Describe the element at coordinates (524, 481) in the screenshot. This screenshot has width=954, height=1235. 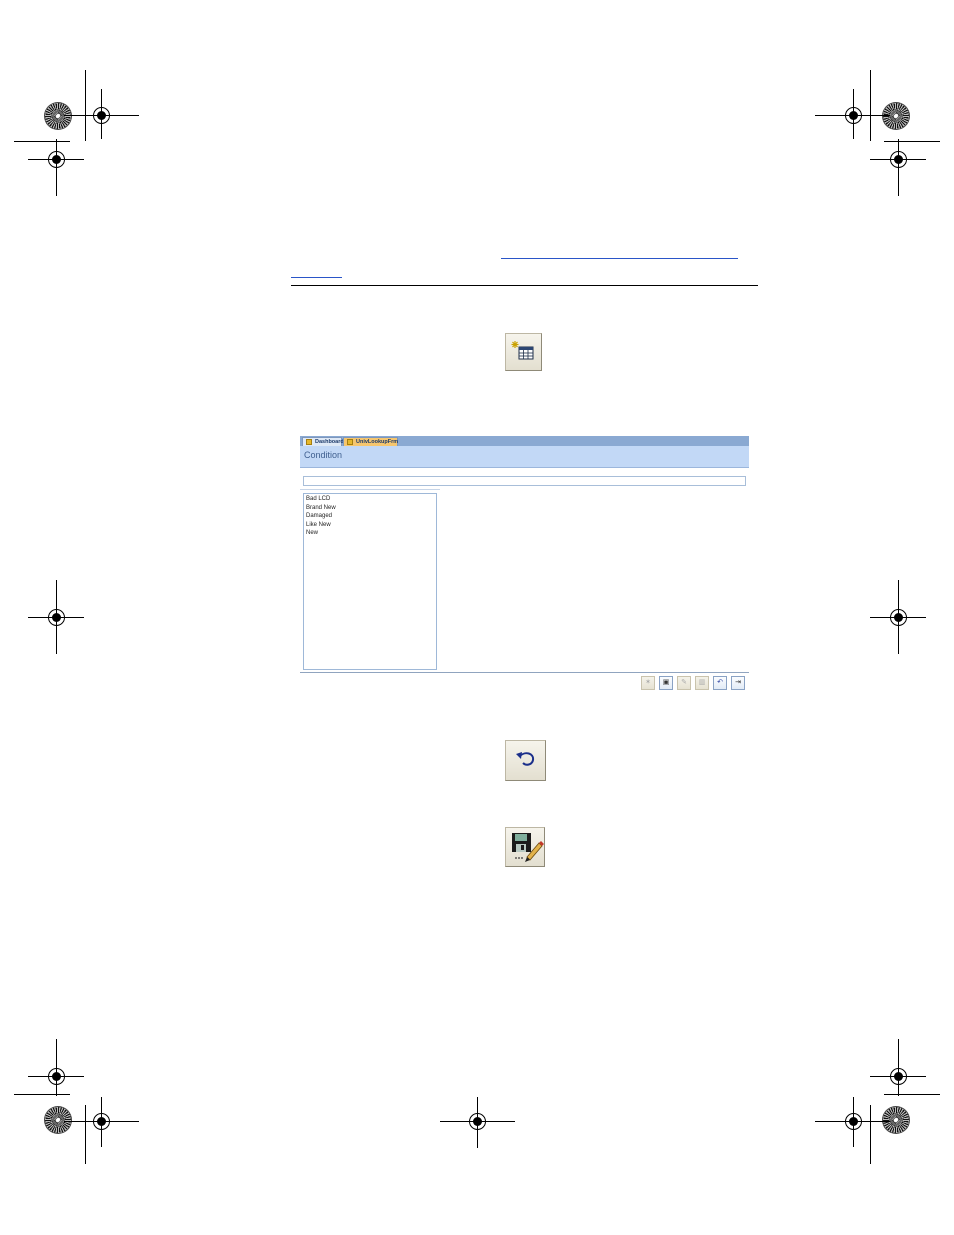
I see `condition-input` at that location.